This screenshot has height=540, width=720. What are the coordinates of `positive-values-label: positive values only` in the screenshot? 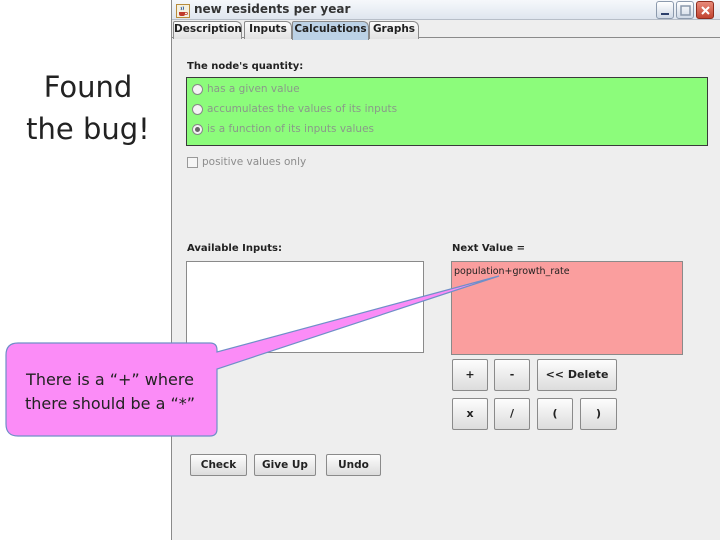 It's located at (254, 162).